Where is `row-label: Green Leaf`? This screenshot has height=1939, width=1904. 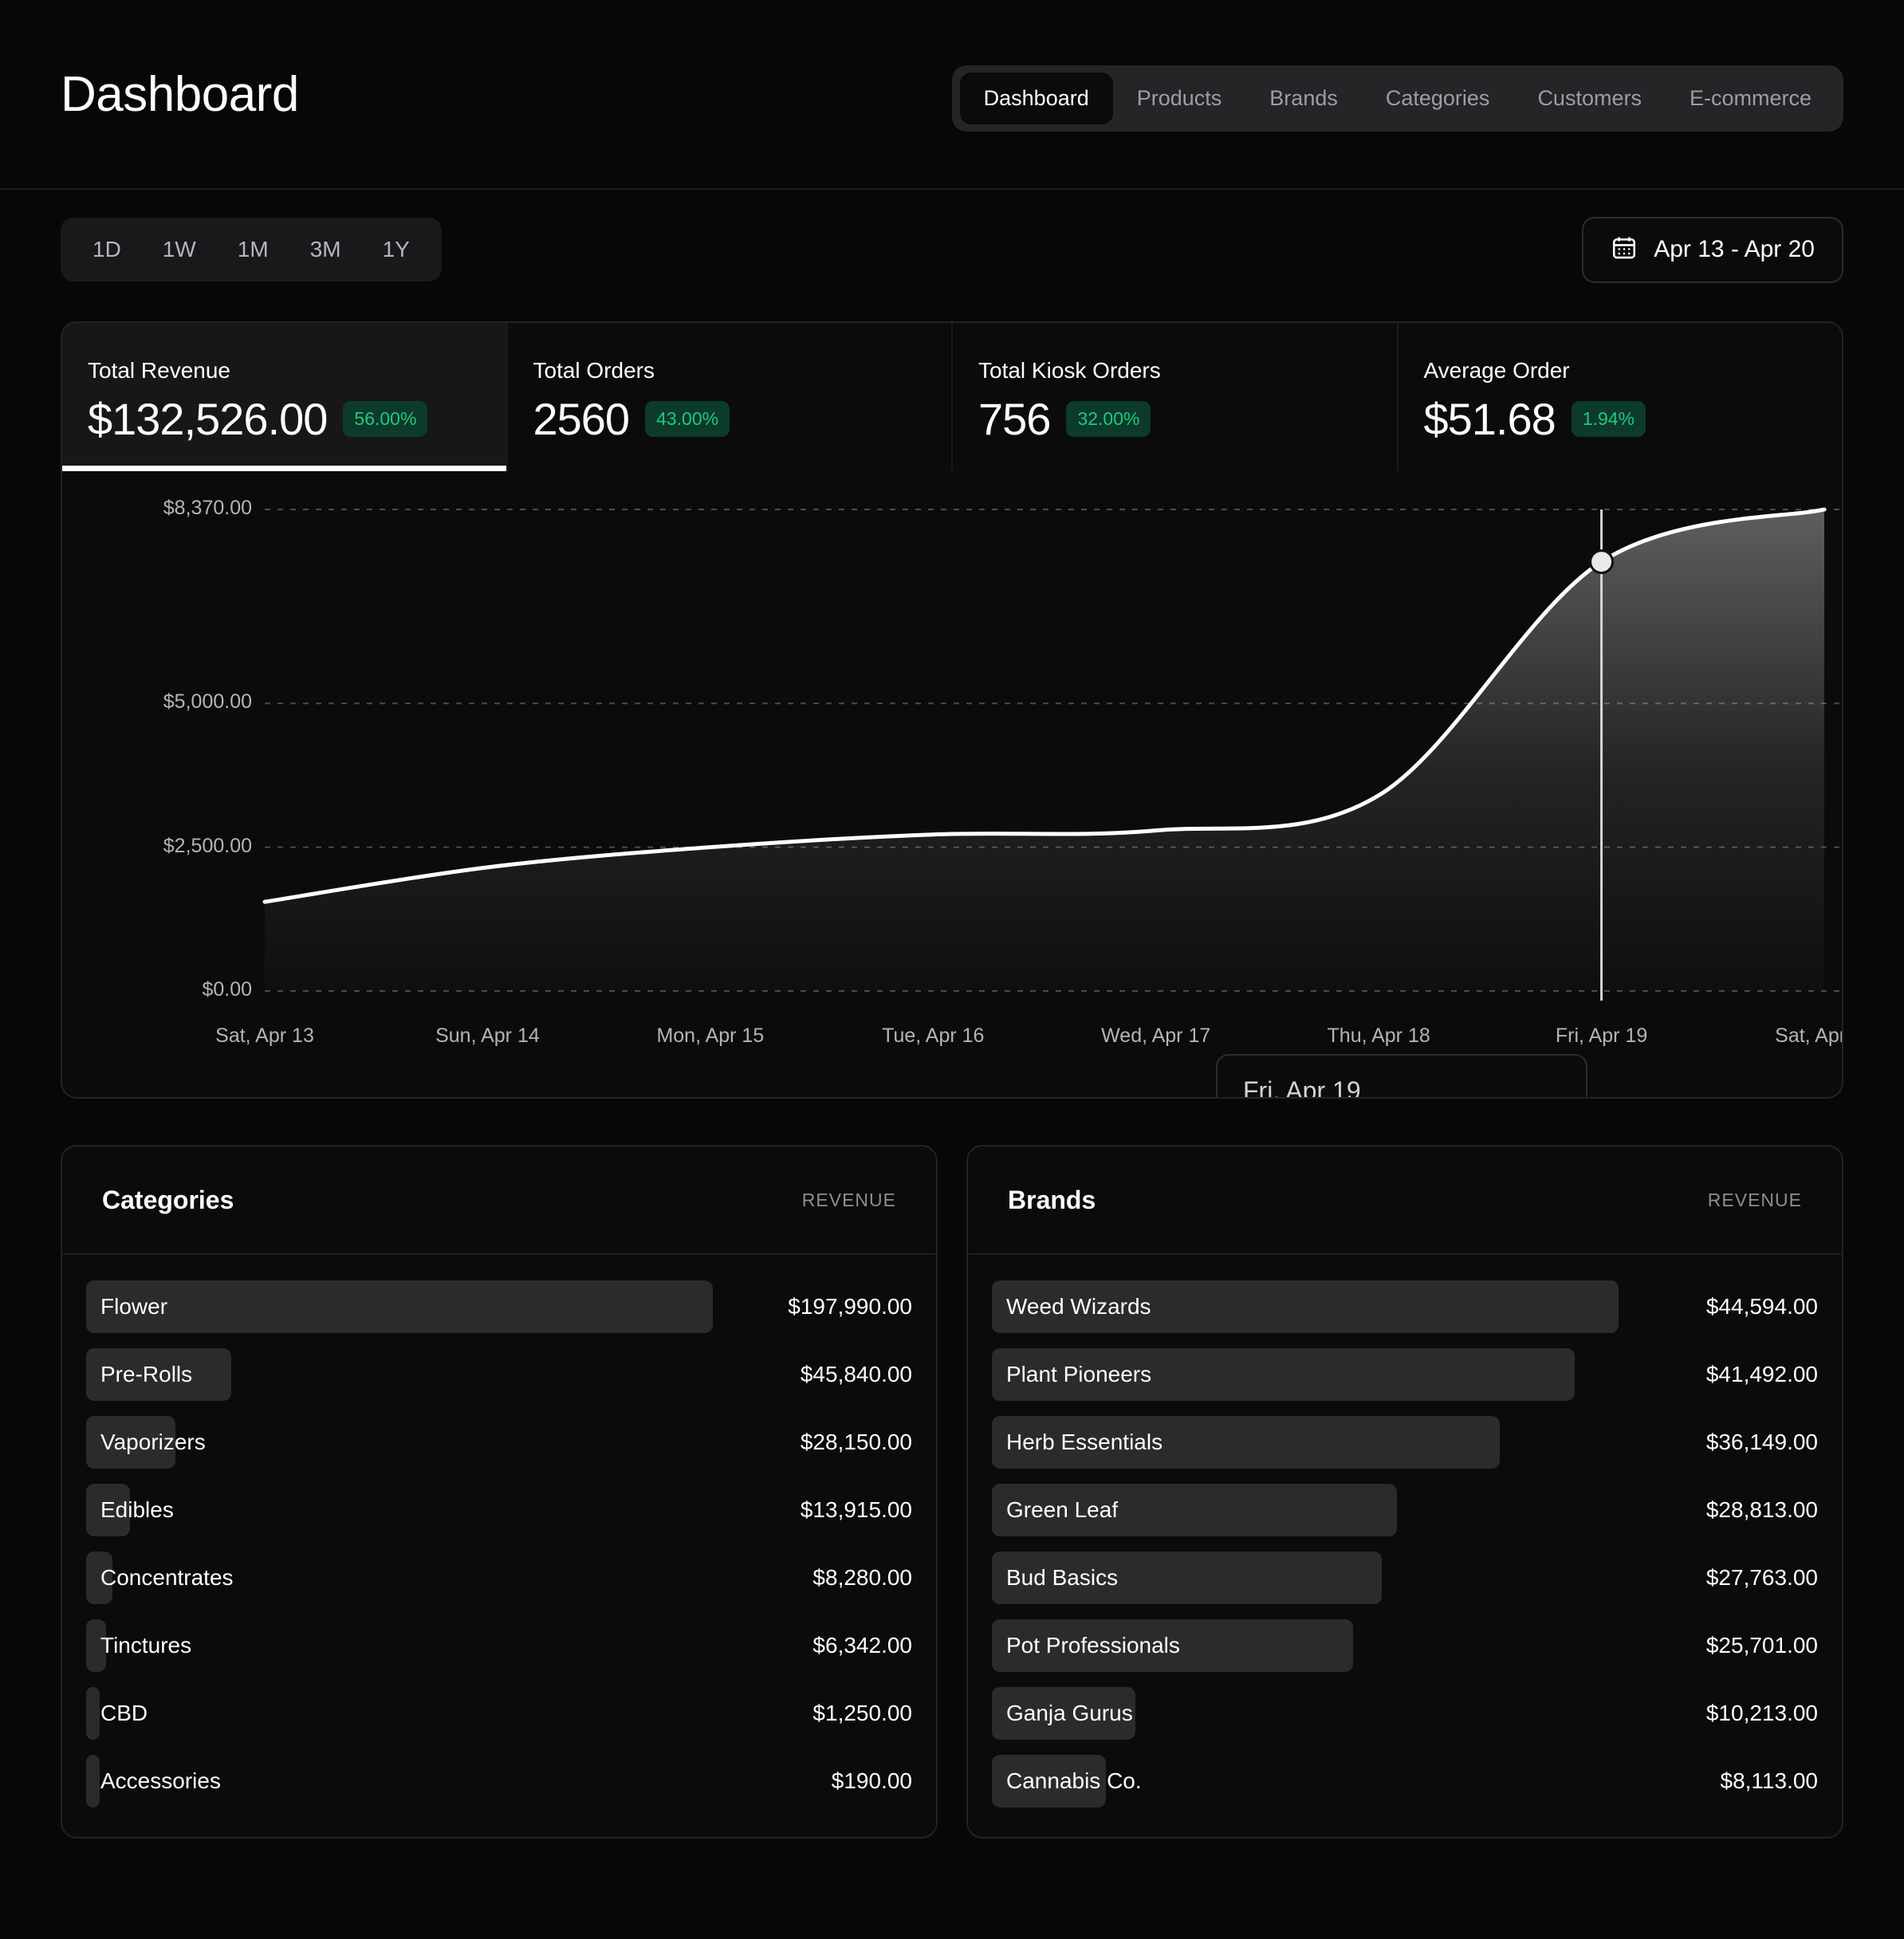 row-label: Green Leaf is located at coordinates (1062, 1509).